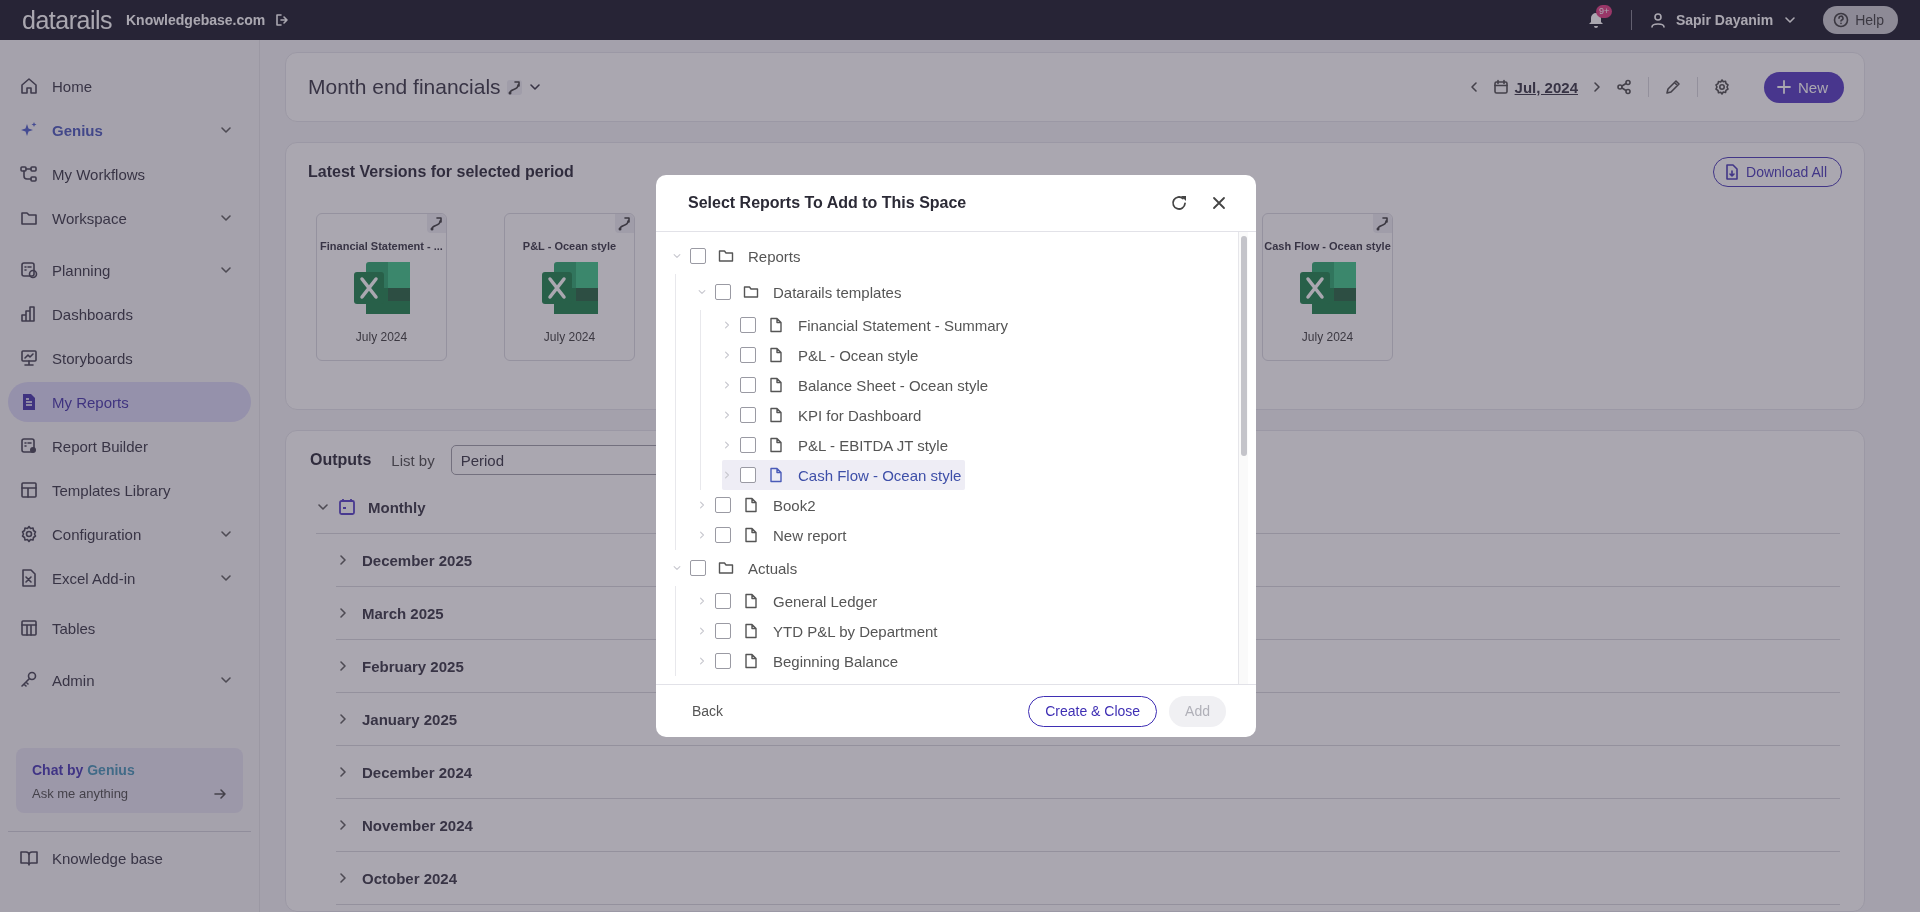  What do you see at coordinates (708, 711) in the screenshot?
I see `back-link: Back` at bounding box center [708, 711].